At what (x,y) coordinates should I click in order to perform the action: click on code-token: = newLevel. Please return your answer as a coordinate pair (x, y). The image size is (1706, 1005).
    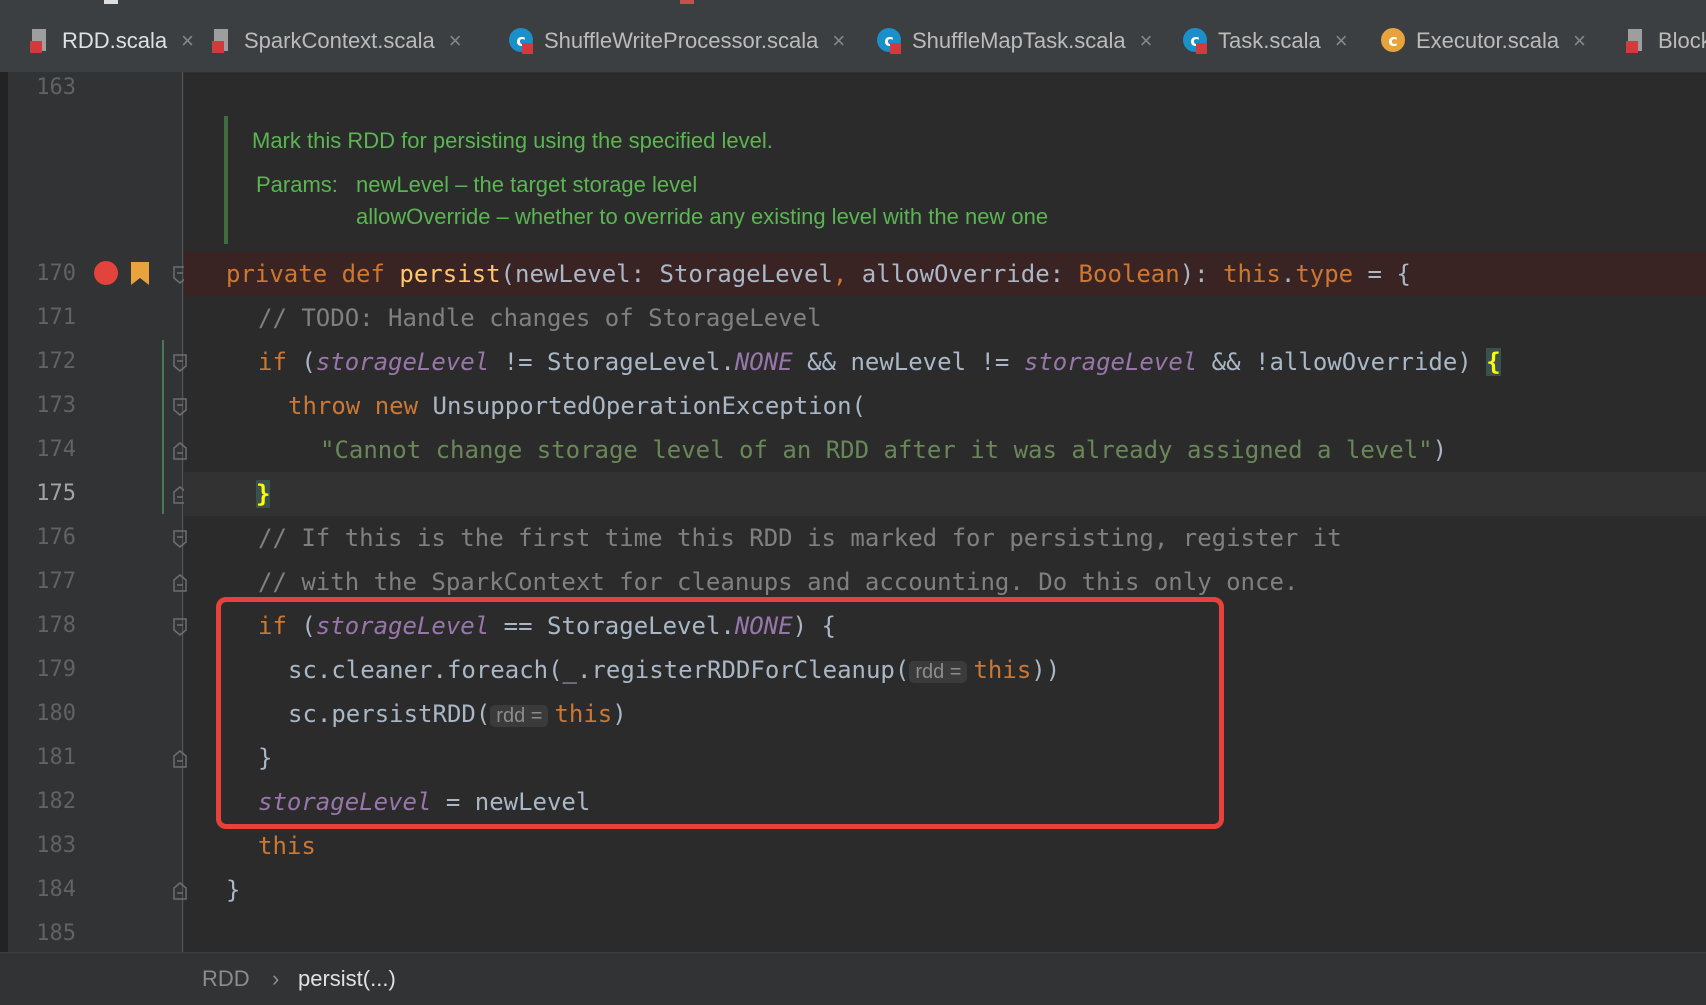
    Looking at the image, I should click on (511, 802).